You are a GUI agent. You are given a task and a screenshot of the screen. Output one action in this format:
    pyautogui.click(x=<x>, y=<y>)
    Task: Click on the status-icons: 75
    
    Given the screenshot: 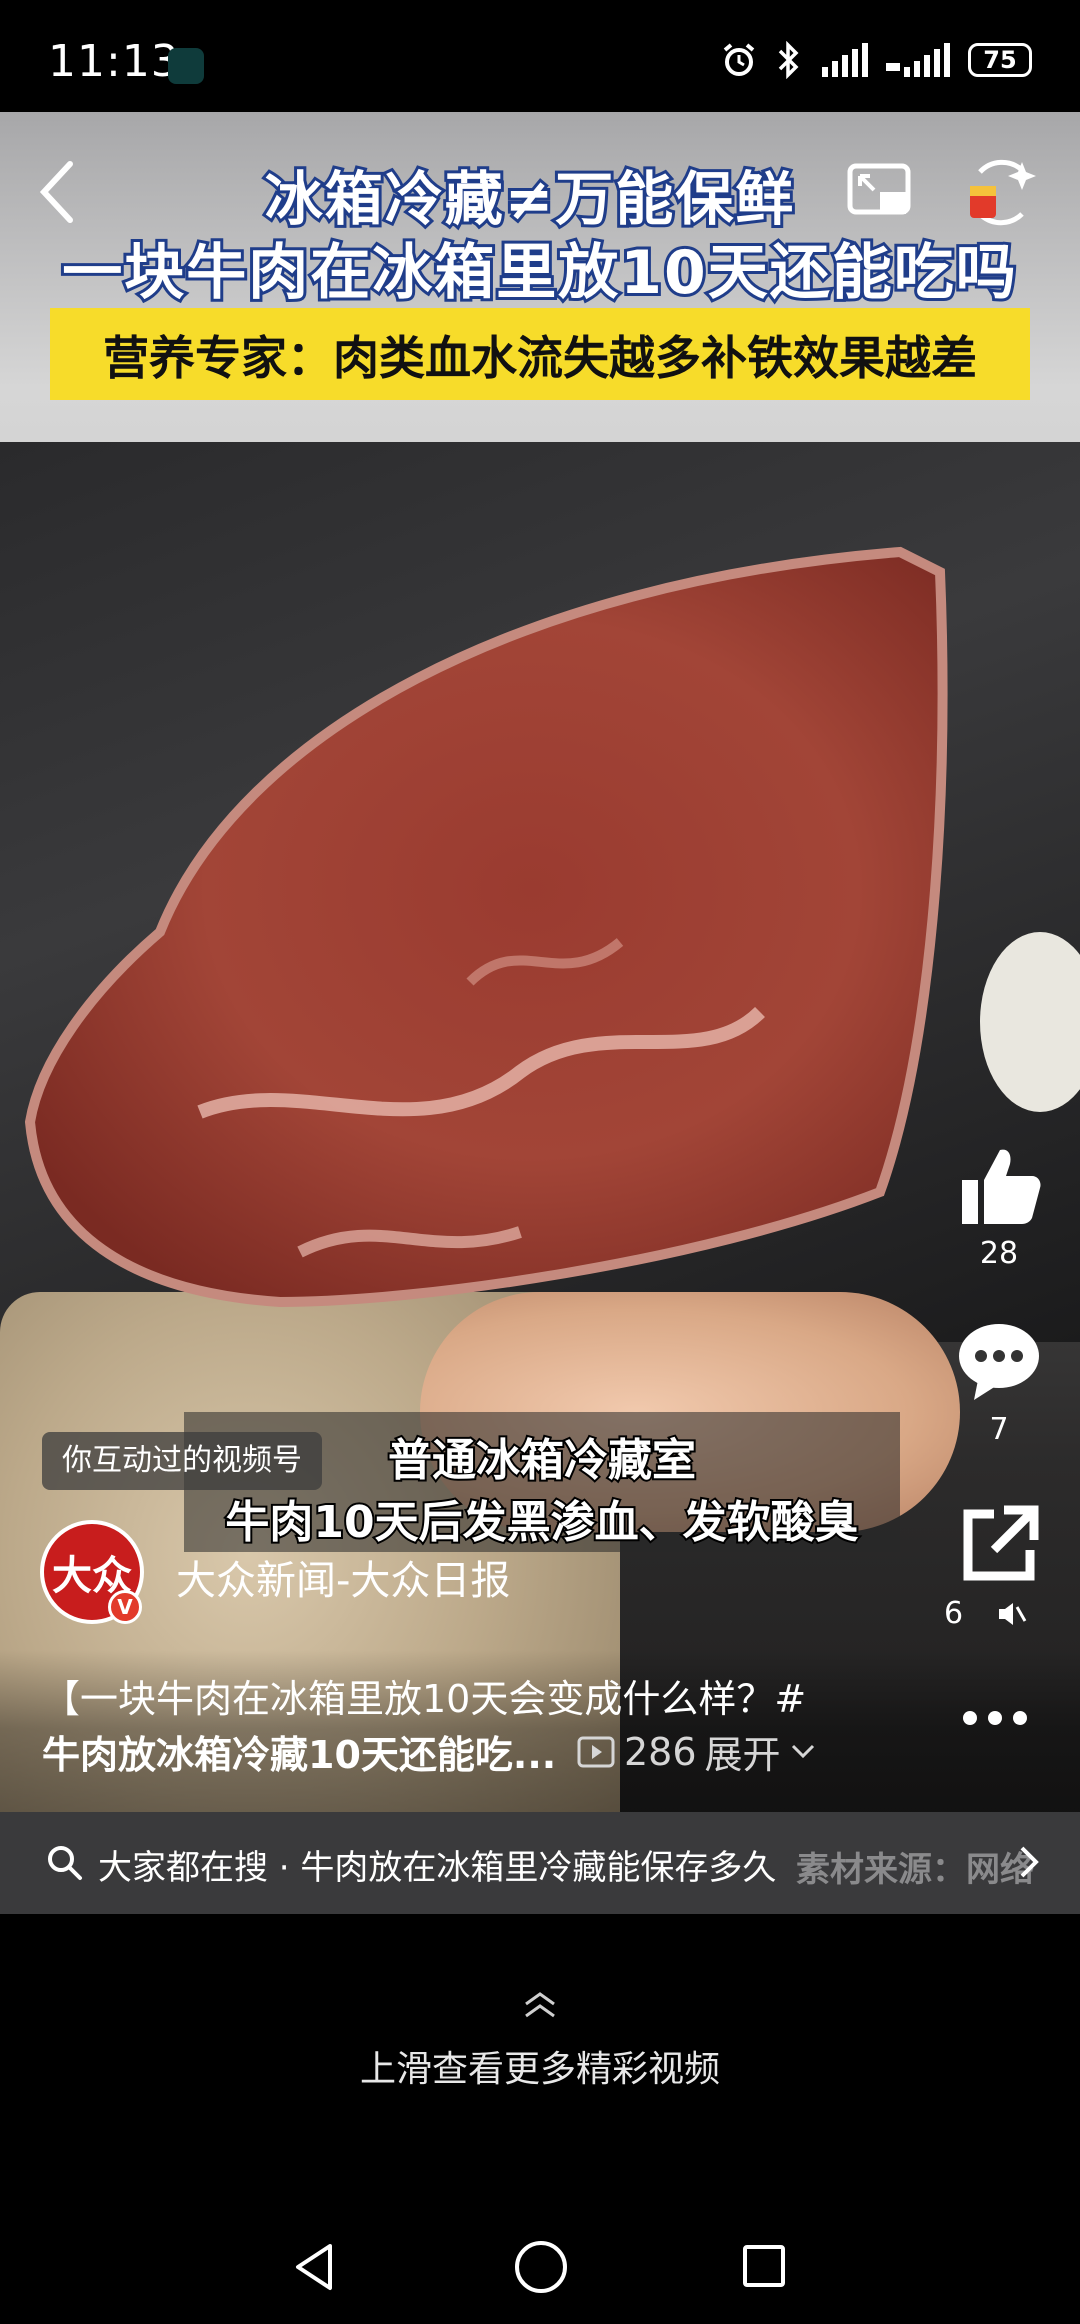 What is the action you would take?
    pyautogui.click(x=876, y=60)
    